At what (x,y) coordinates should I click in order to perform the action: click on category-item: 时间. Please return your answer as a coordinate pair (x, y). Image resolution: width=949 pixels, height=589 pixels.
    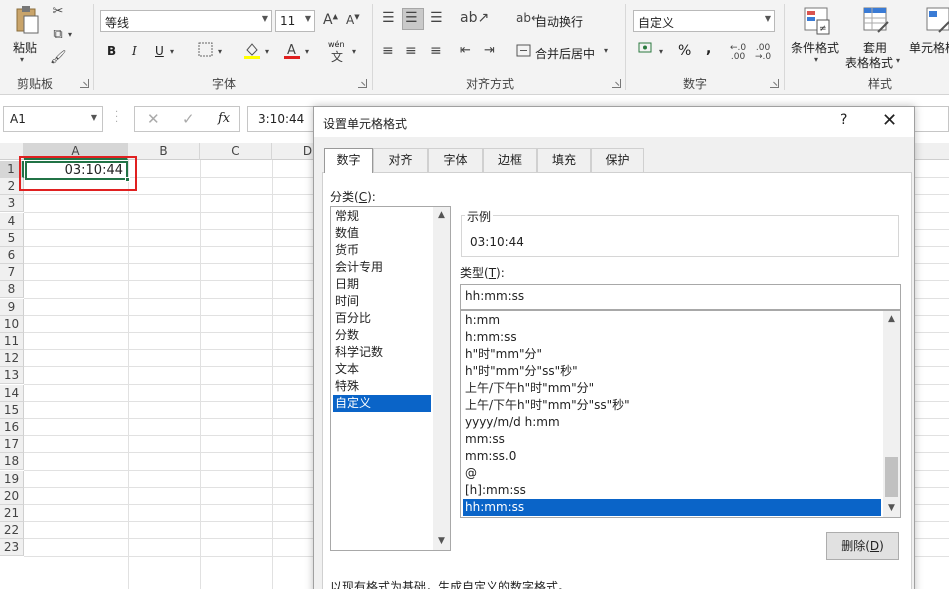
    Looking at the image, I should click on (382, 301).